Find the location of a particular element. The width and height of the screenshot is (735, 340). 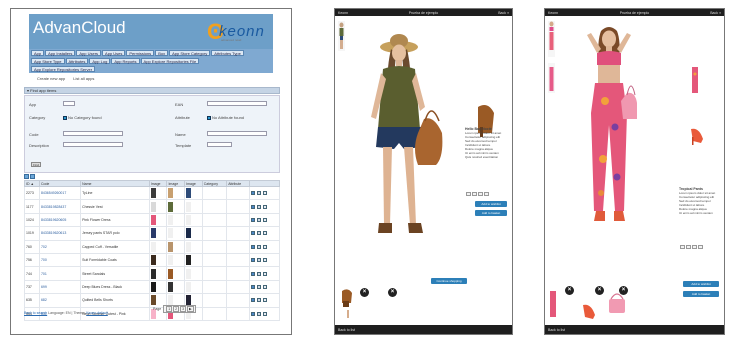

nav-tab: App Reports is located at coordinates (125, 61).